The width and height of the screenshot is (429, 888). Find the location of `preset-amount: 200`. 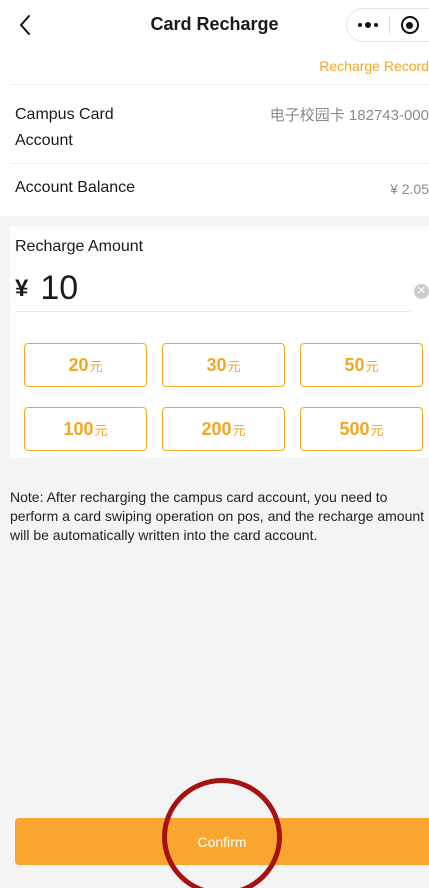

preset-amount: 200 is located at coordinates (216, 428).